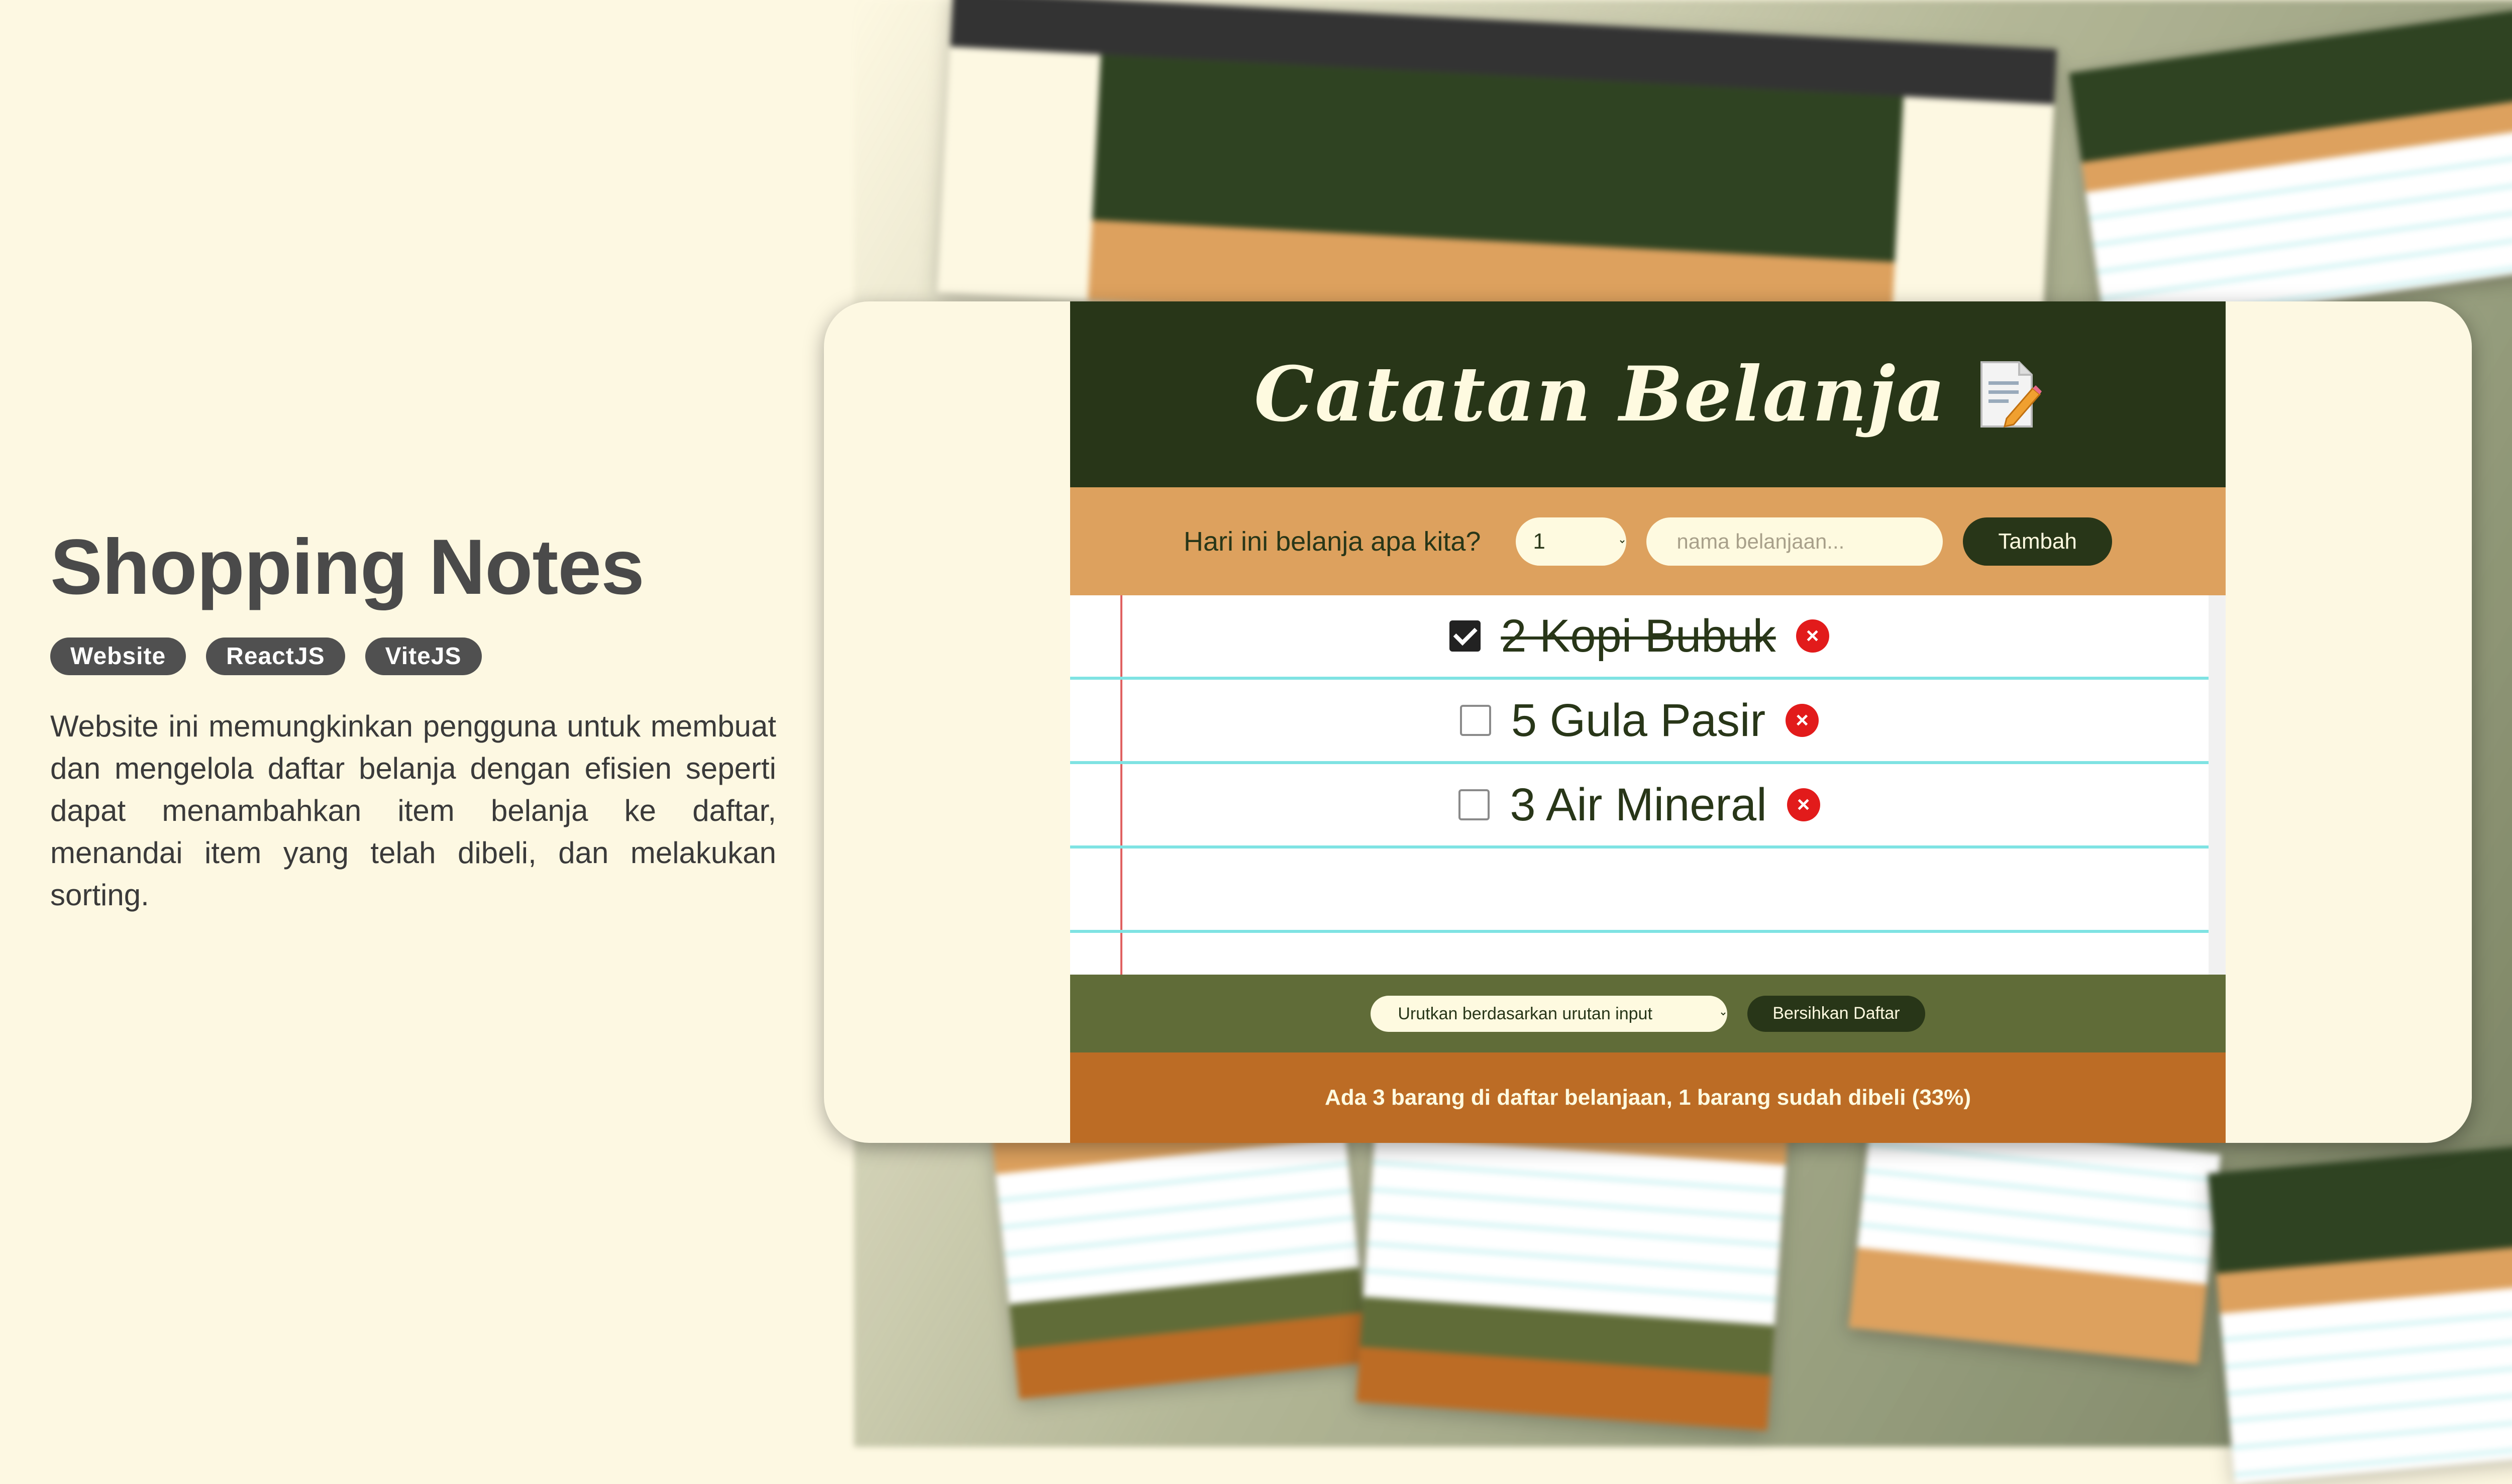 Image resolution: width=2512 pixels, height=1484 pixels. I want to click on app-header: Catatan Belanja, so click(1648, 394).